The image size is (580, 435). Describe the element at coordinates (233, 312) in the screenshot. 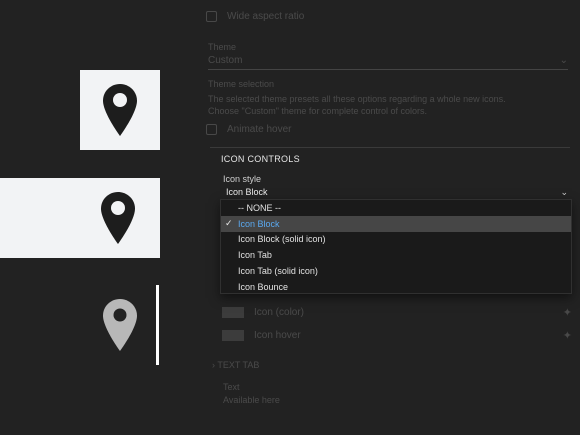

I see `icon-color-swatch` at that location.